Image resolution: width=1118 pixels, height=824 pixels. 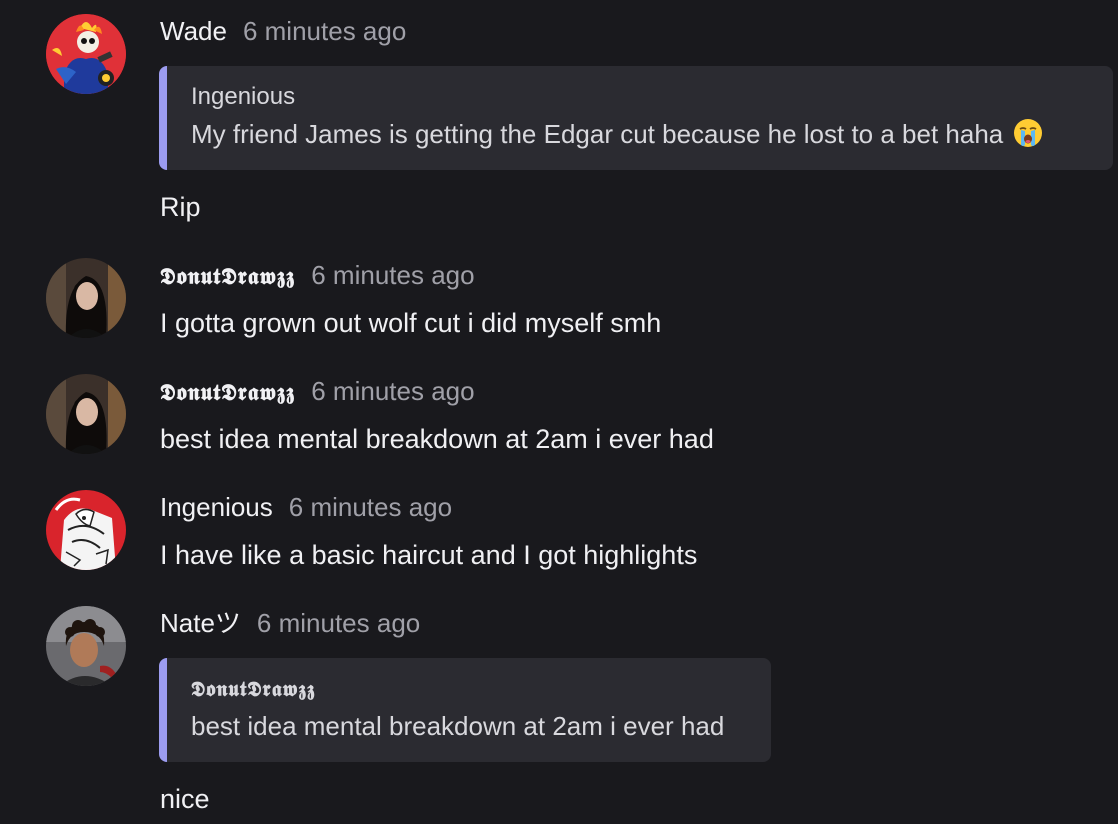 I want to click on loudly-crying-face-icon, so click(x=1028, y=133).